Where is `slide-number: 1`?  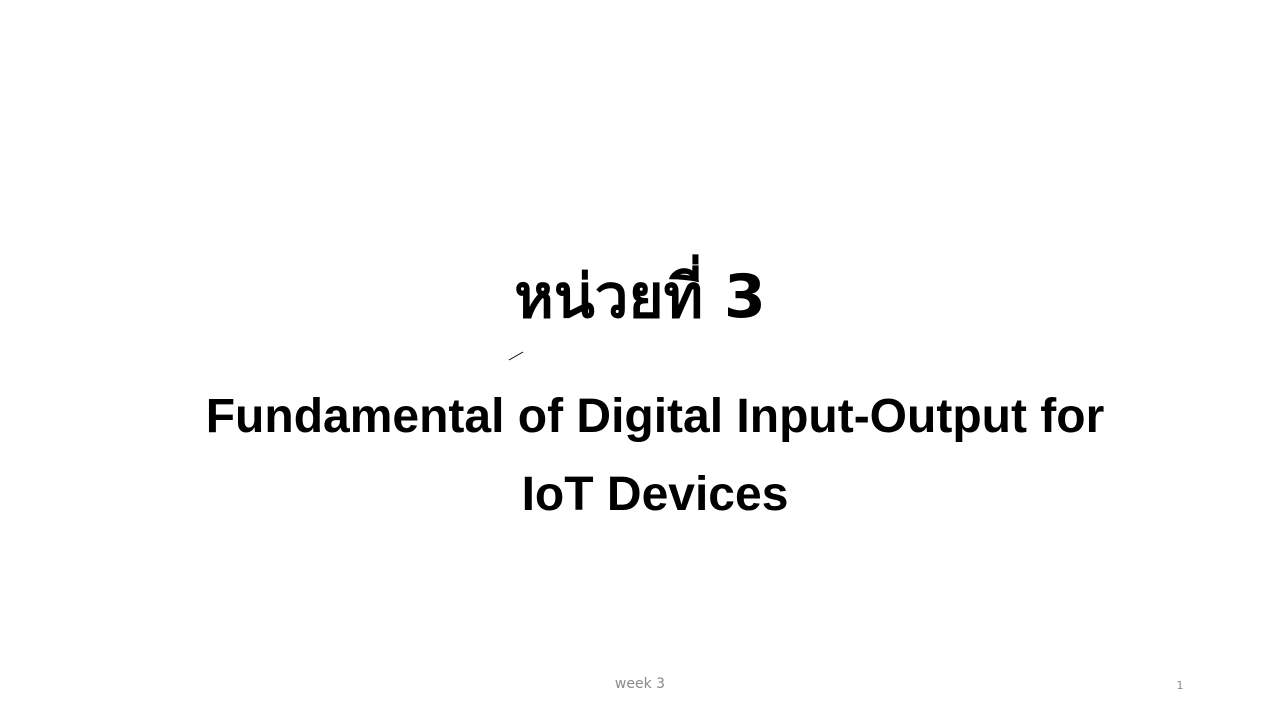
slide-number: 1 is located at coordinates (1180, 685).